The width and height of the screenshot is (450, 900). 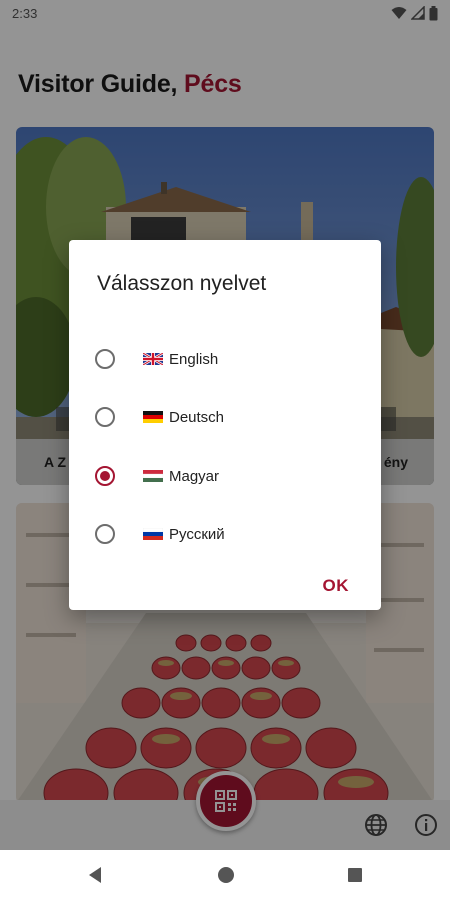 I want to click on language-option-russian: Русский, so click(x=230, y=534).